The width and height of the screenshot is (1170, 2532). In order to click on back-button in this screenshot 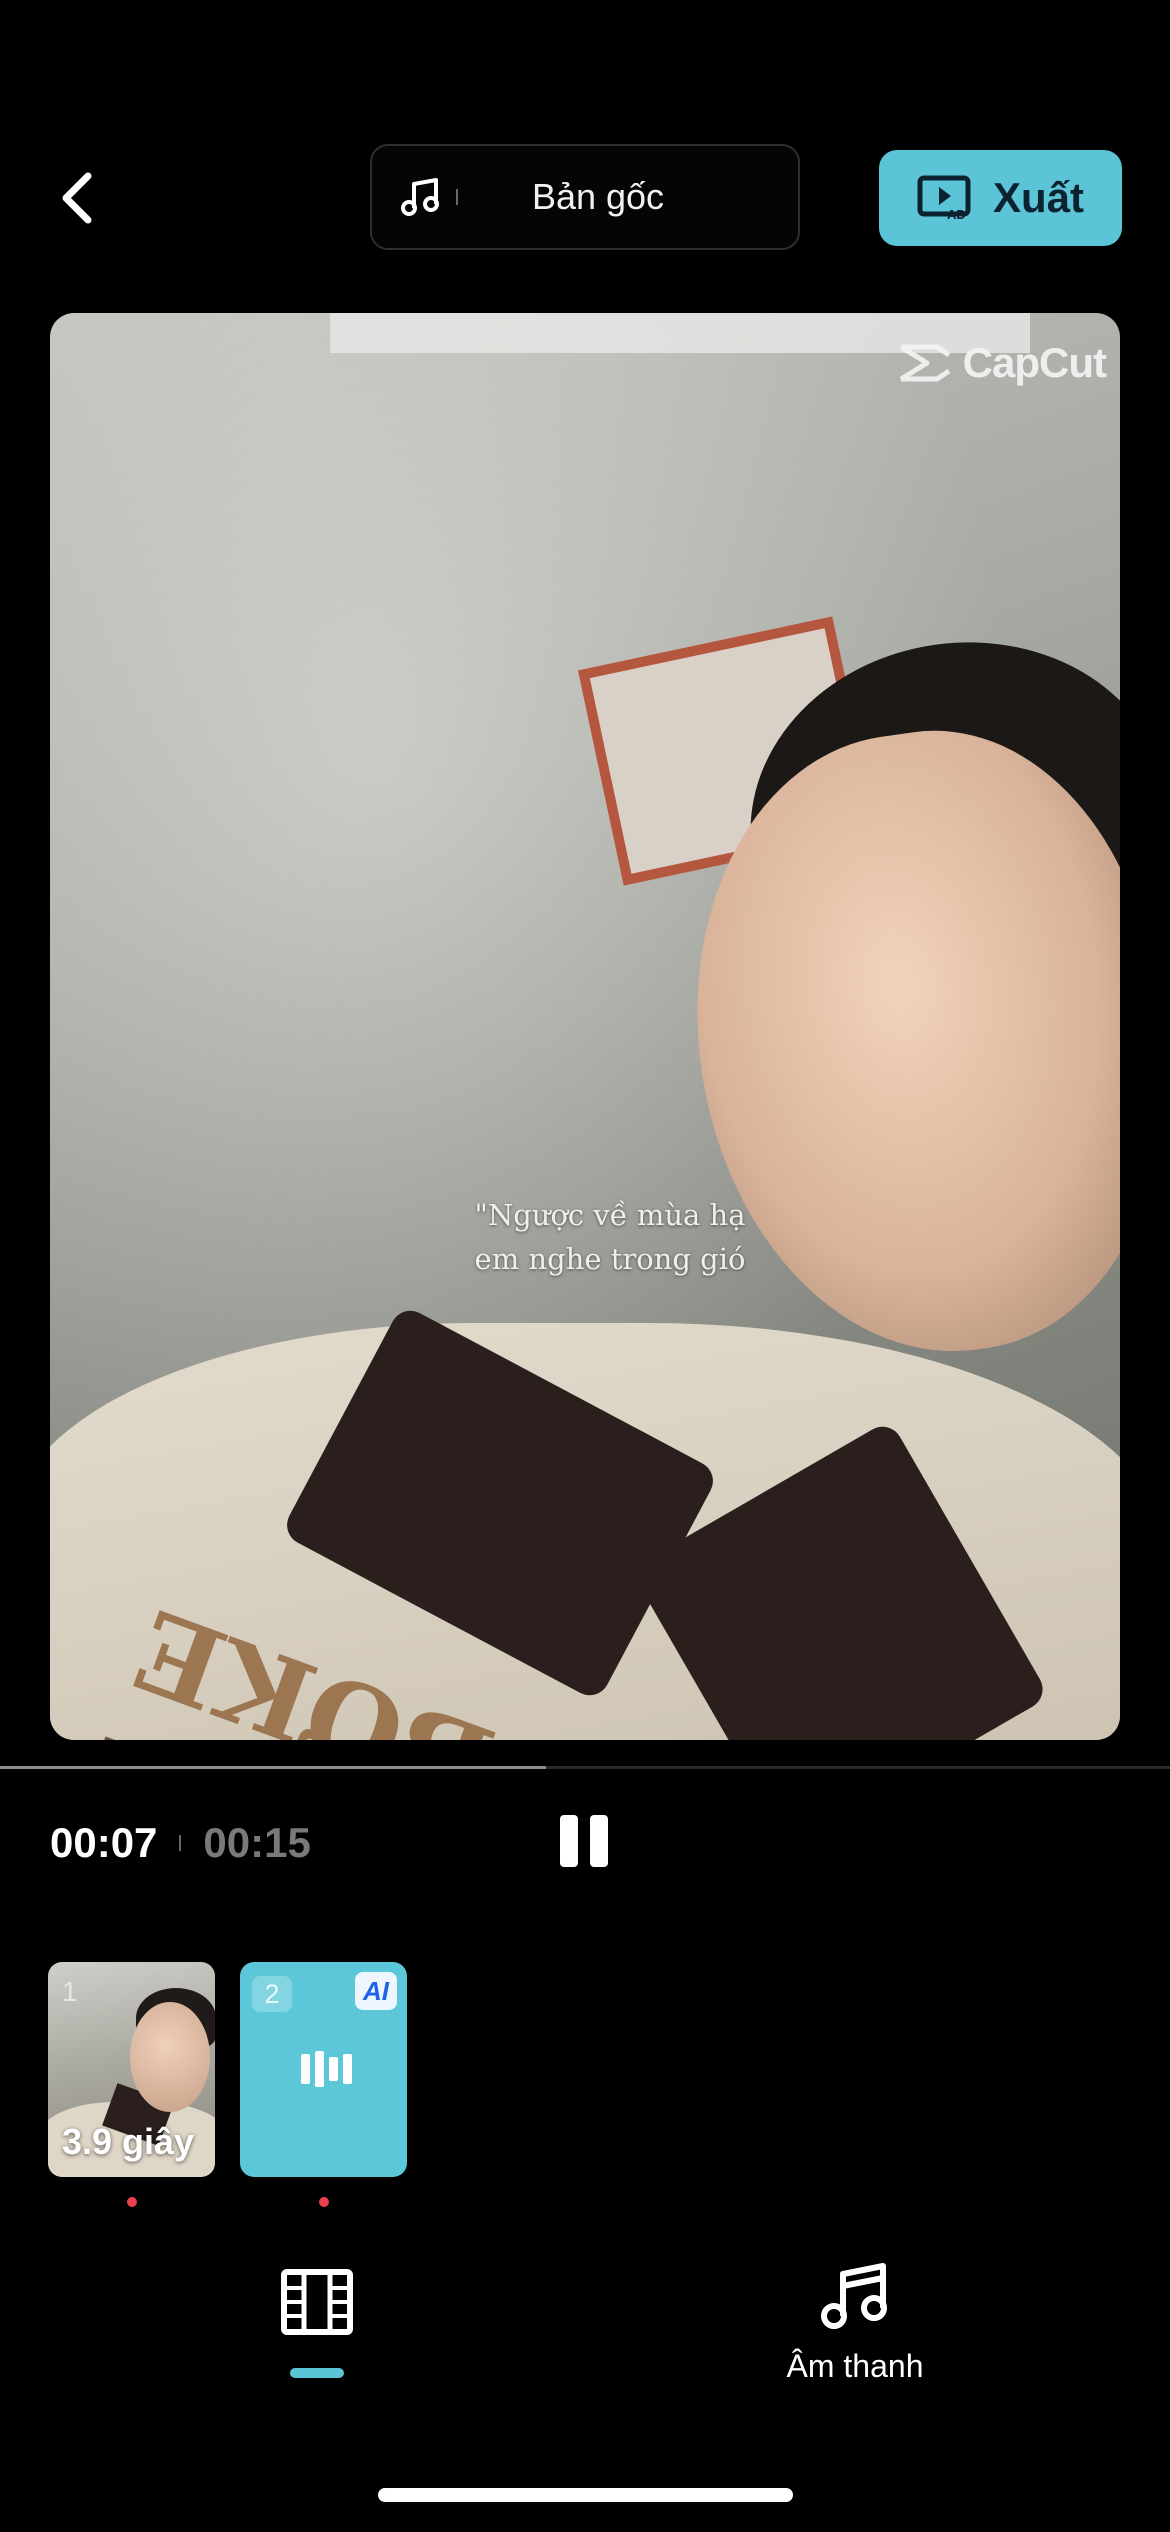, I will do `click(78, 198)`.